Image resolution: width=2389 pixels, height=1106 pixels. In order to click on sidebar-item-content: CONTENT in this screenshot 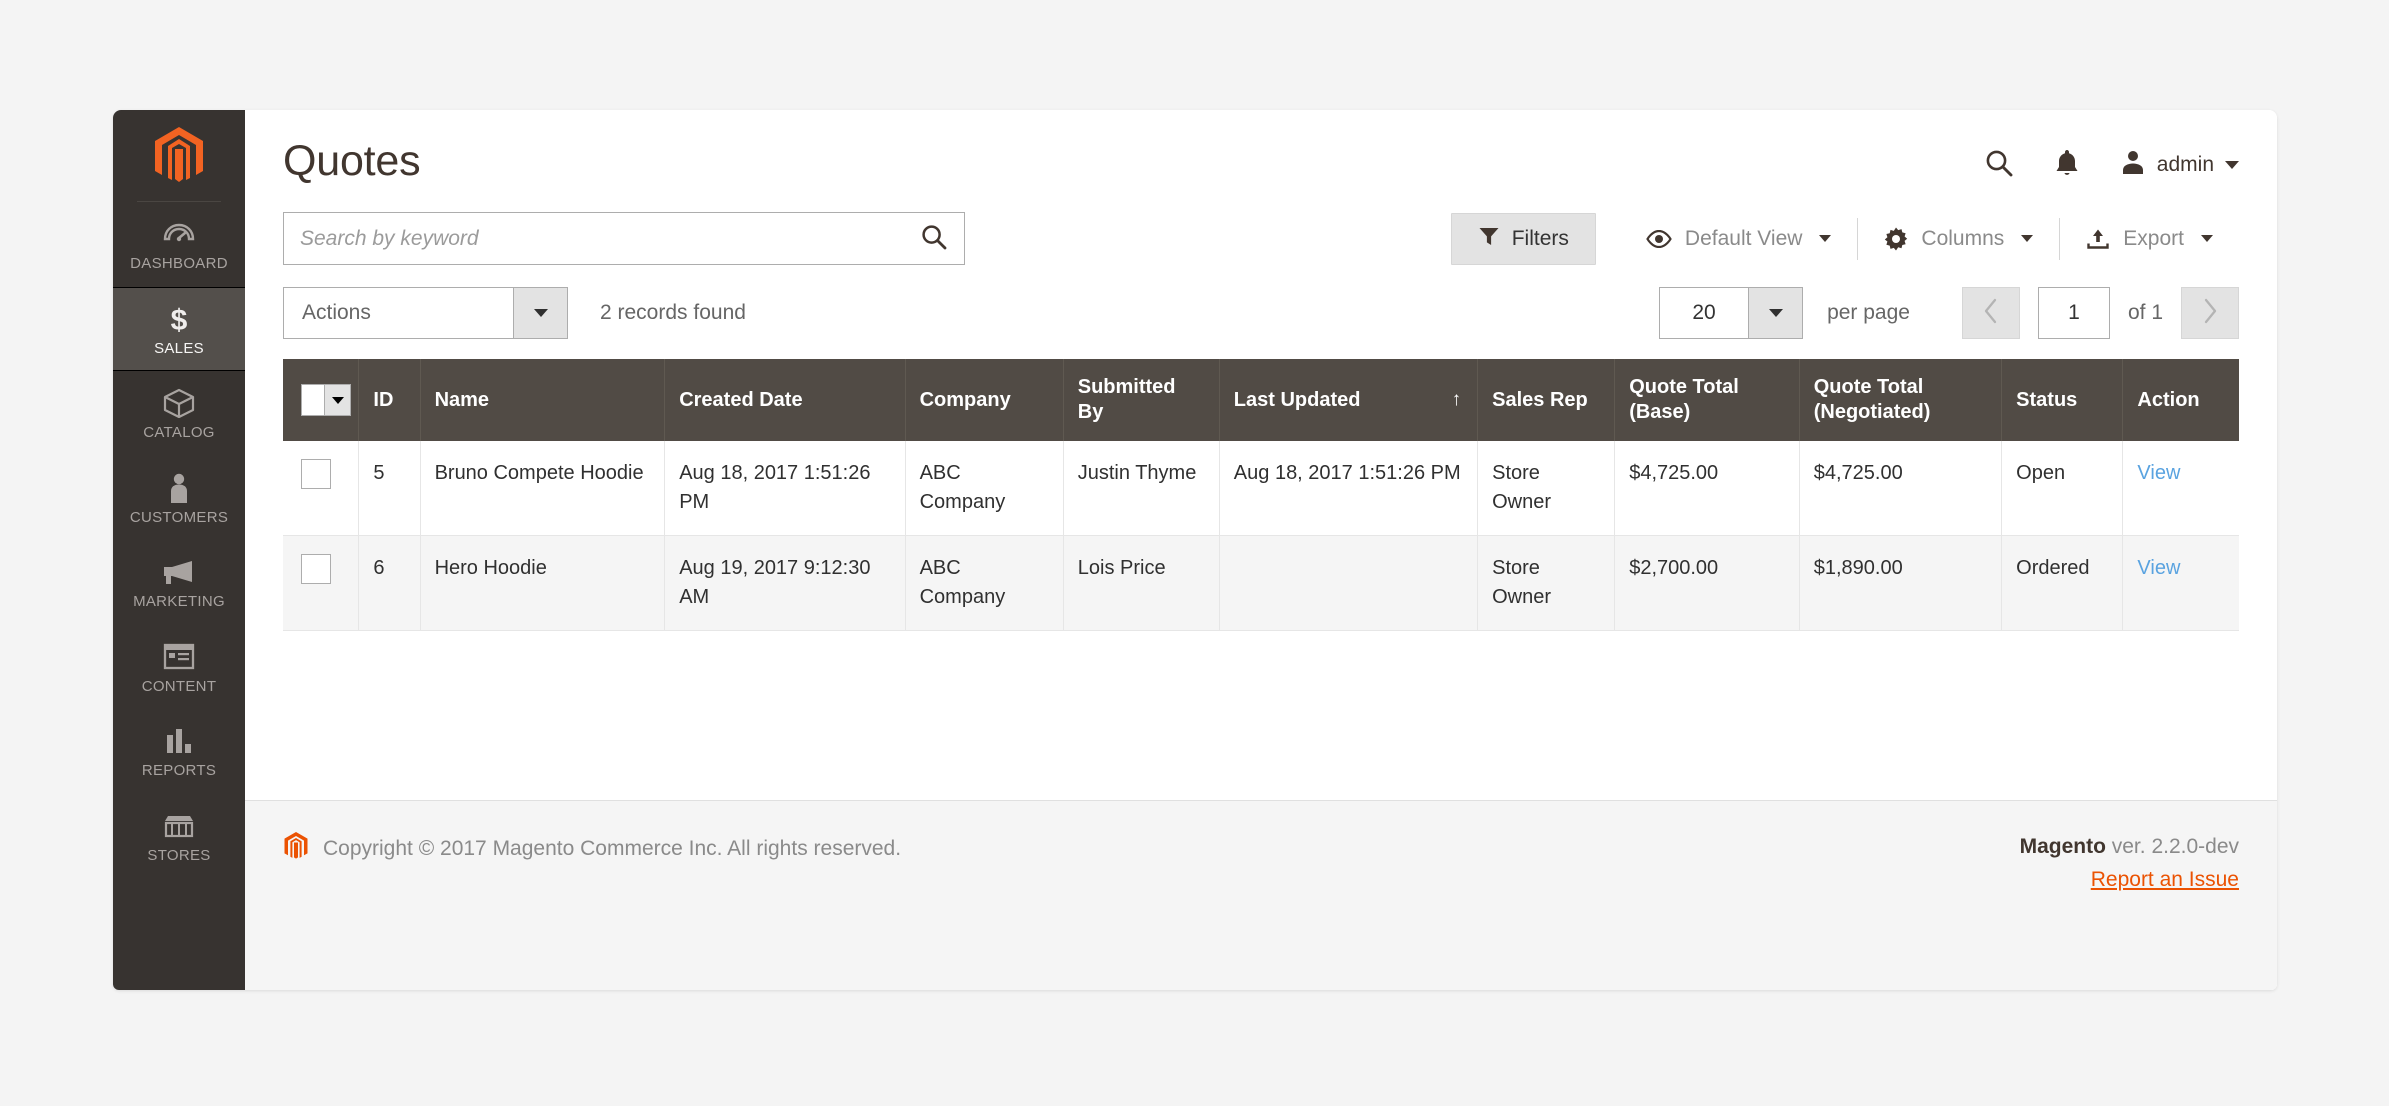, I will do `click(179, 667)`.